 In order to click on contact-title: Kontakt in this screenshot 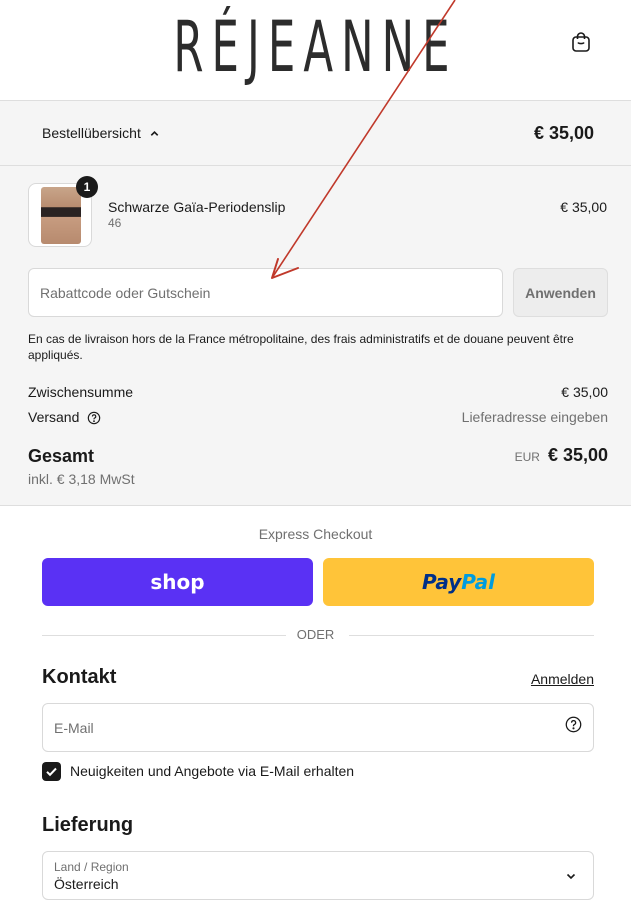, I will do `click(79, 677)`.